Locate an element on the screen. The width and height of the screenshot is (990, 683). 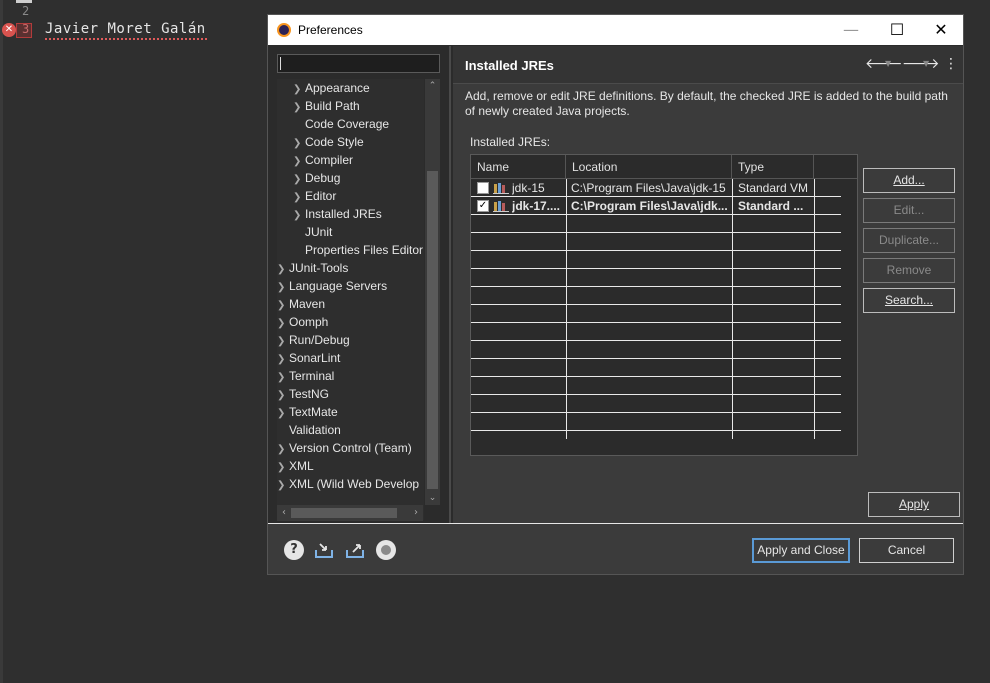
tree-item-label: Compiler is located at coordinates (329, 160).